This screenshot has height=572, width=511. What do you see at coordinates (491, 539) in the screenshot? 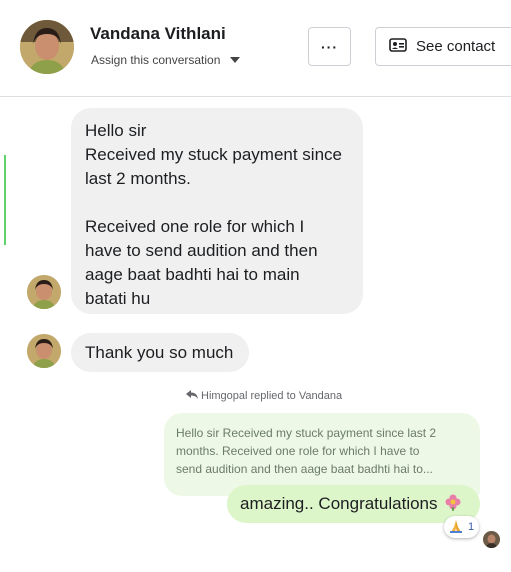
I see `seen-avatar` at bounding box center [491, 539].